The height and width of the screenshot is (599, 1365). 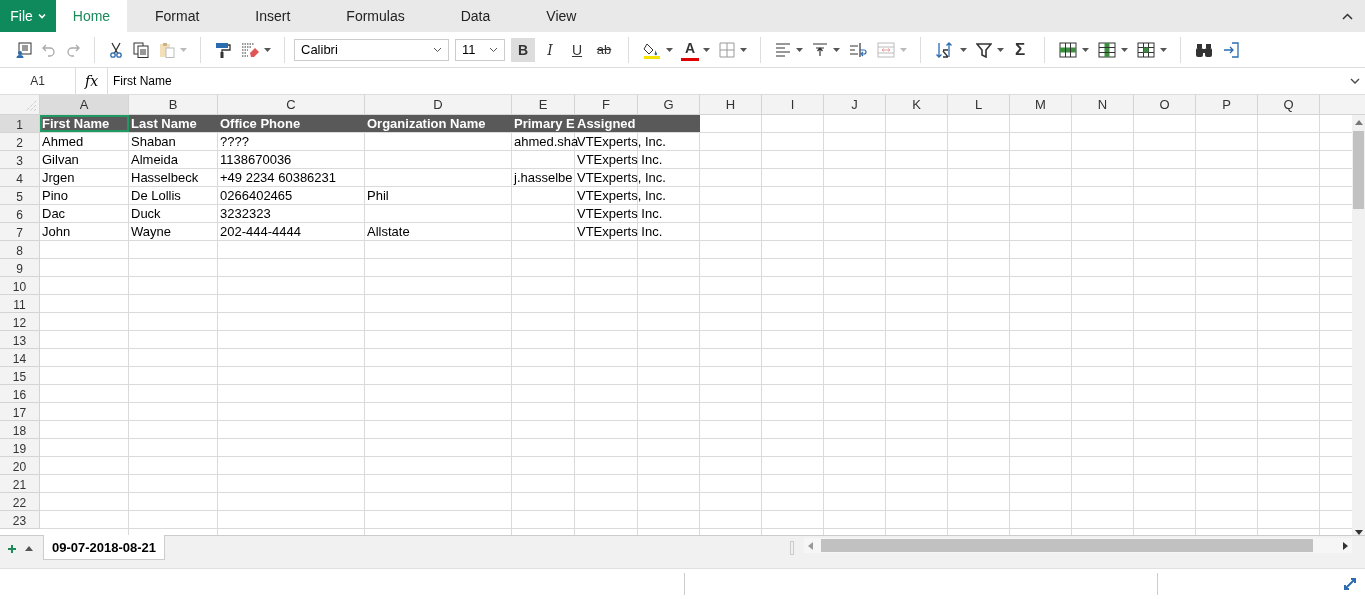 I want to click on row-header: 23, so click(x=20, y=520).